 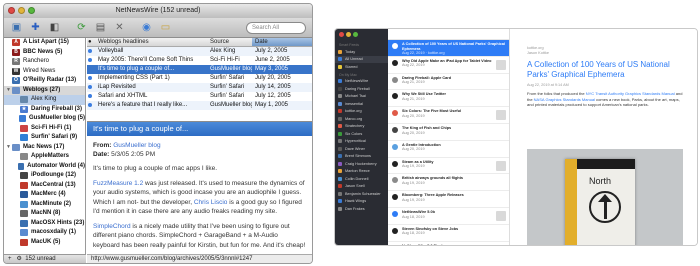 I want to click on sidebar-feed-item: AA List Apart (15), so click(x=44, y=43).